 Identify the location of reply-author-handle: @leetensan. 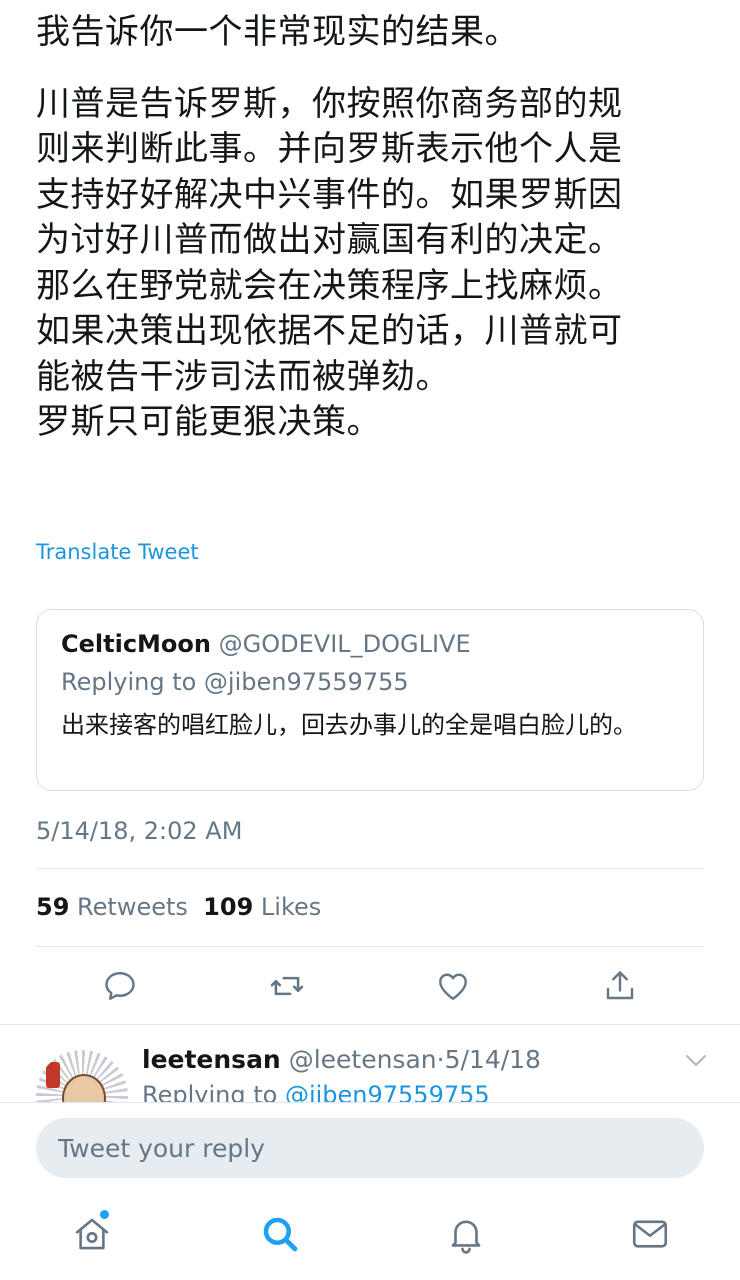
(362, 1059).